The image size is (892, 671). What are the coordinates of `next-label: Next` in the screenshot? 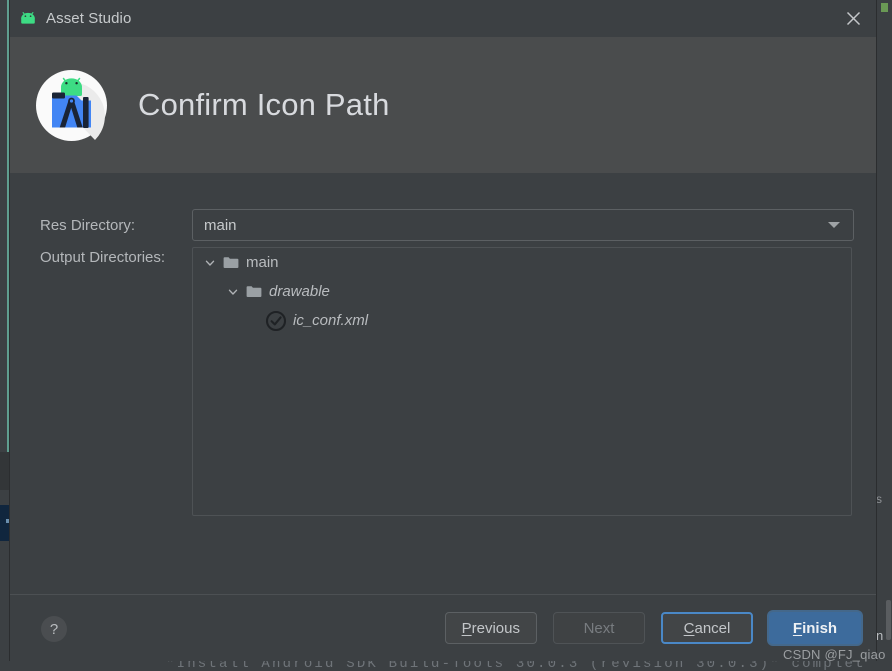 It's located at (599, 628).